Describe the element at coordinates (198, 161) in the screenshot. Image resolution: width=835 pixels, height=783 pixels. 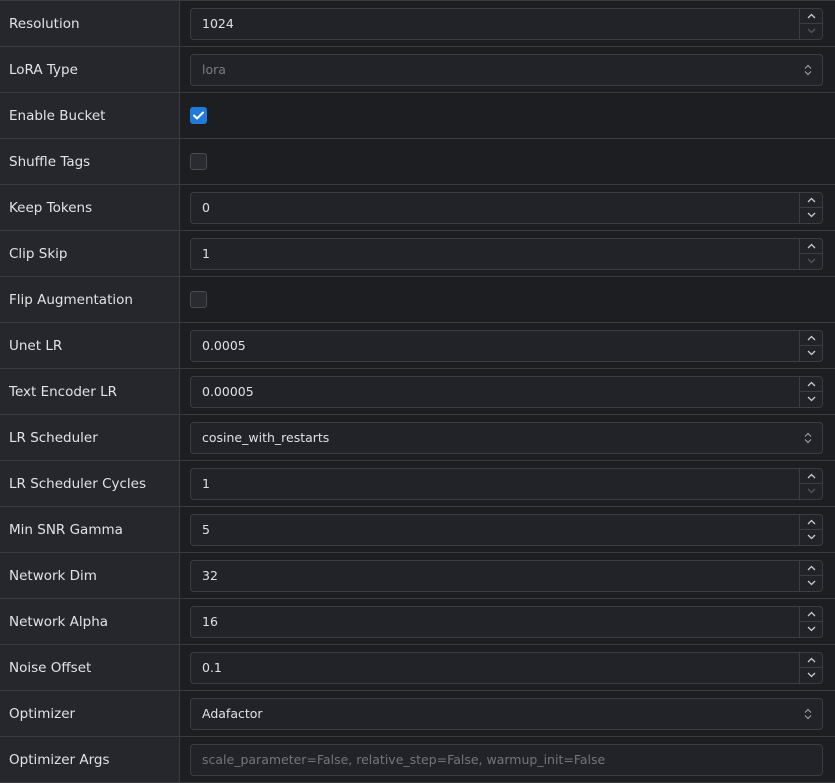
I see `shuffle-tags-checkbox` at that location.